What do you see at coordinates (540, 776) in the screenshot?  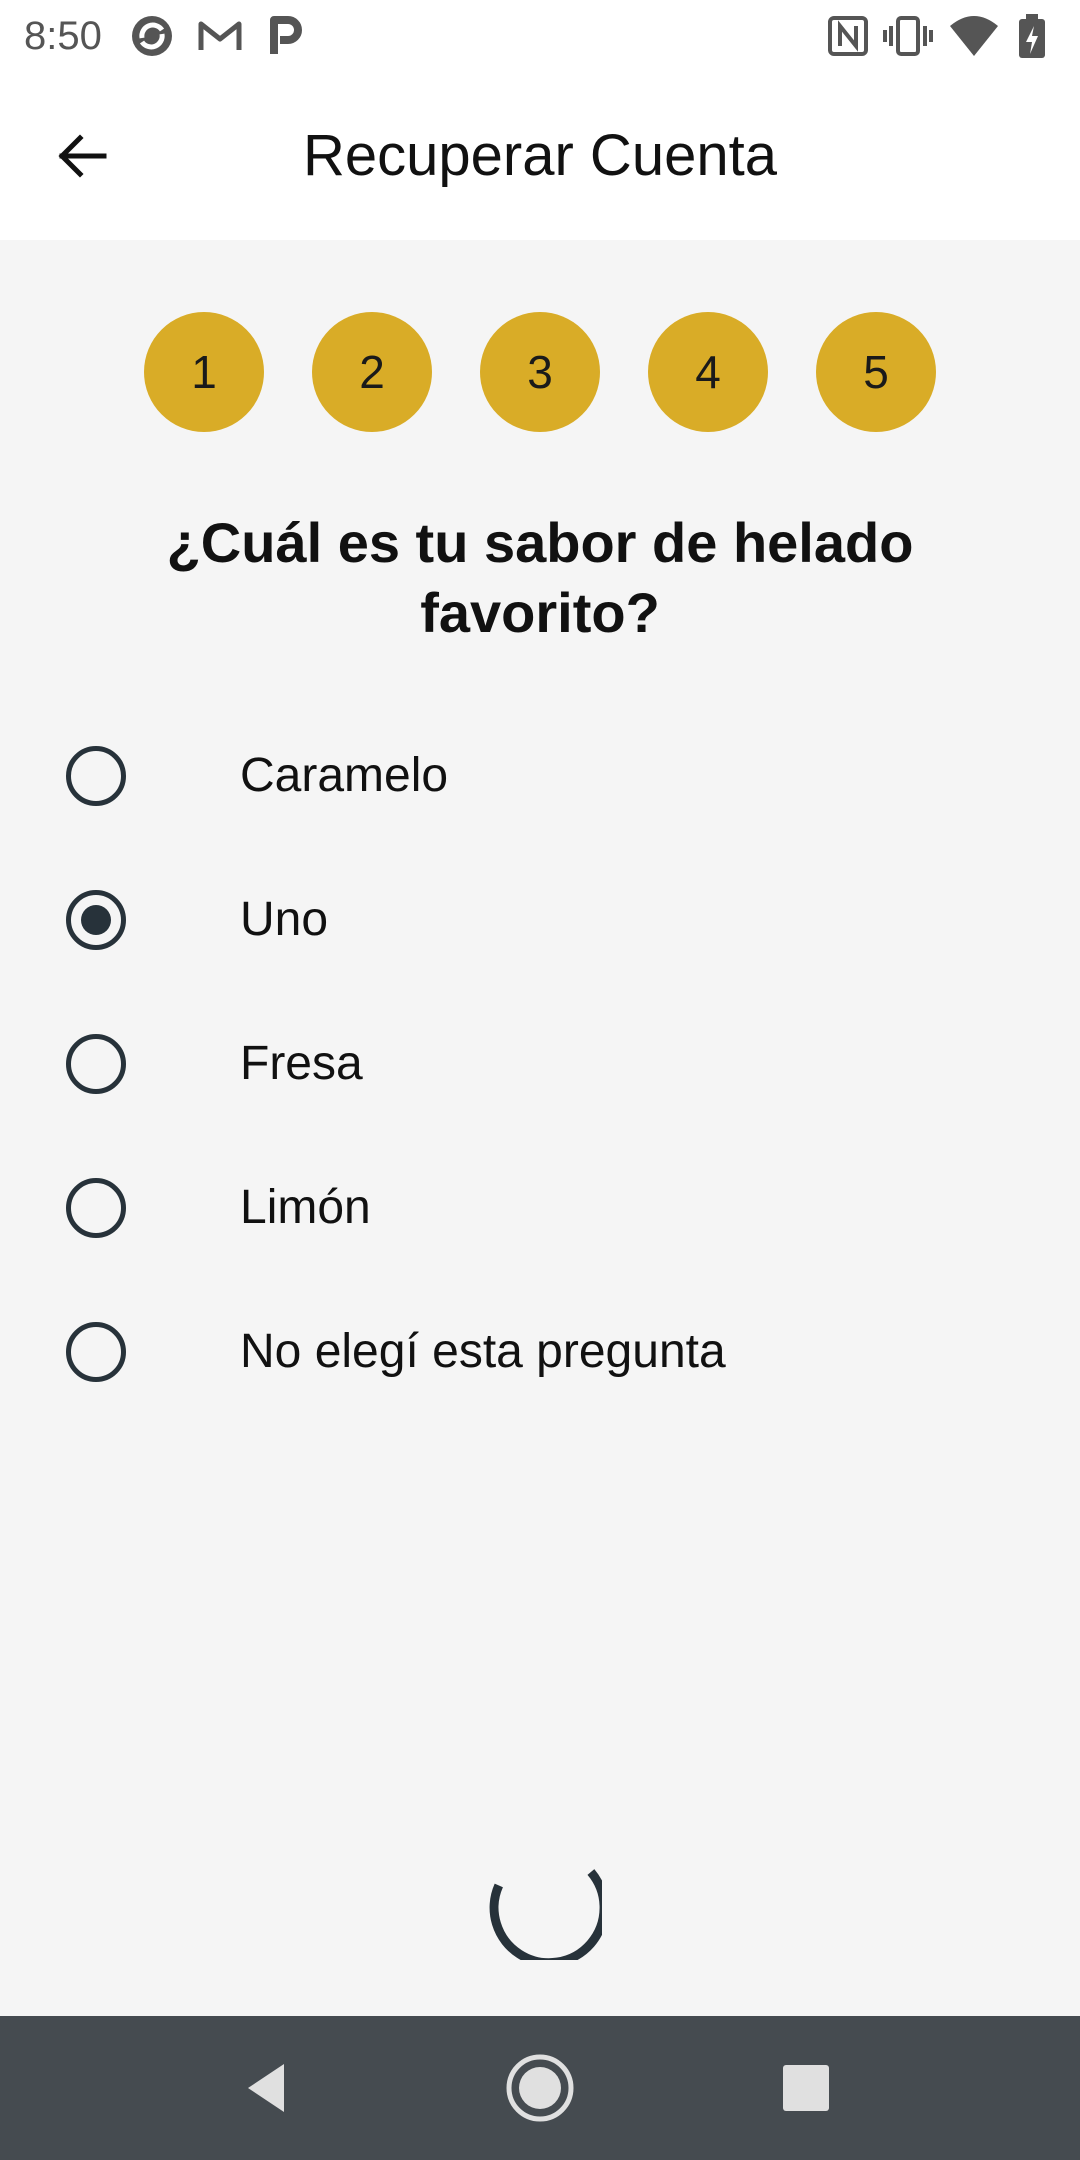 I see `option-caramelo: Caramelo` at bounding box center [540, 776].